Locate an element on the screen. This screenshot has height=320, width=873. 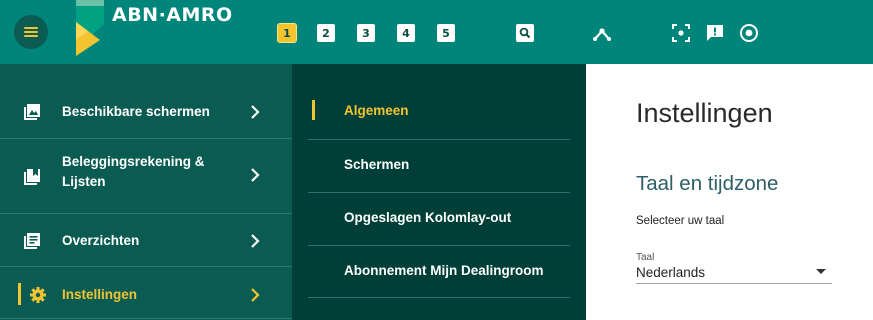
sidebar-item-label: Instellingen is located at coordinates (100, 294).